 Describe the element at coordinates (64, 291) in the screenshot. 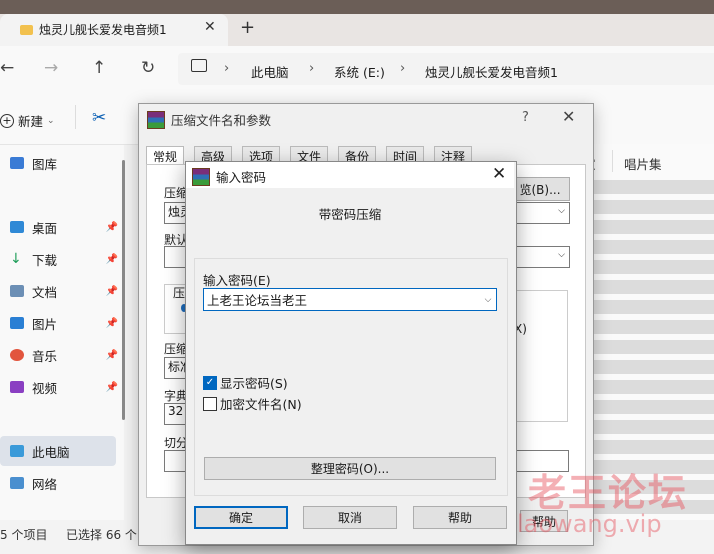

I see `sidebar-item-documents: 文档 📌` at that location.